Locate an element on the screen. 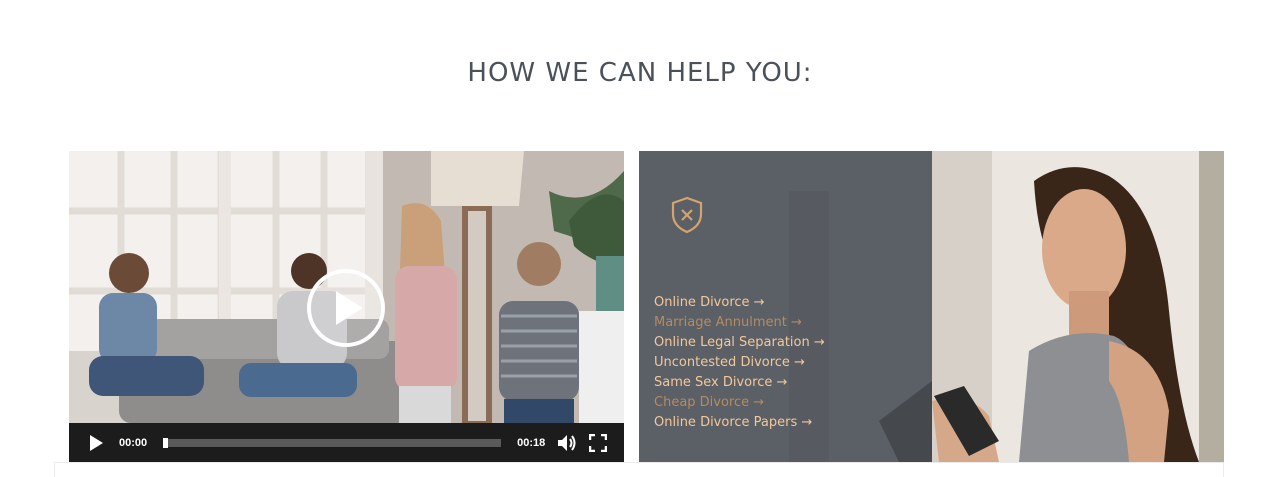 This screenshot has height=477, width=1273. content-card-edge is located at coordinates (639, 469).